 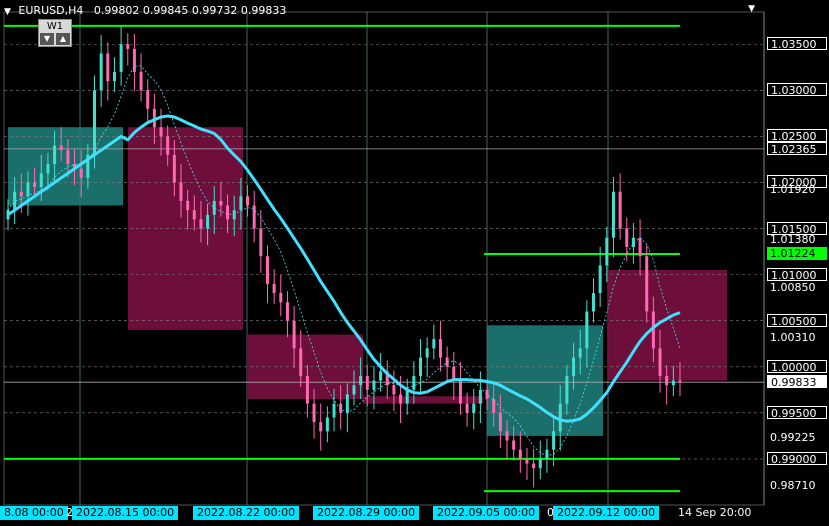 What do you see at coordinates (55, 33) in the screenshot?
I see `timeframe-widget: W1 ▼ ▲` at bounding box center [55, 33].